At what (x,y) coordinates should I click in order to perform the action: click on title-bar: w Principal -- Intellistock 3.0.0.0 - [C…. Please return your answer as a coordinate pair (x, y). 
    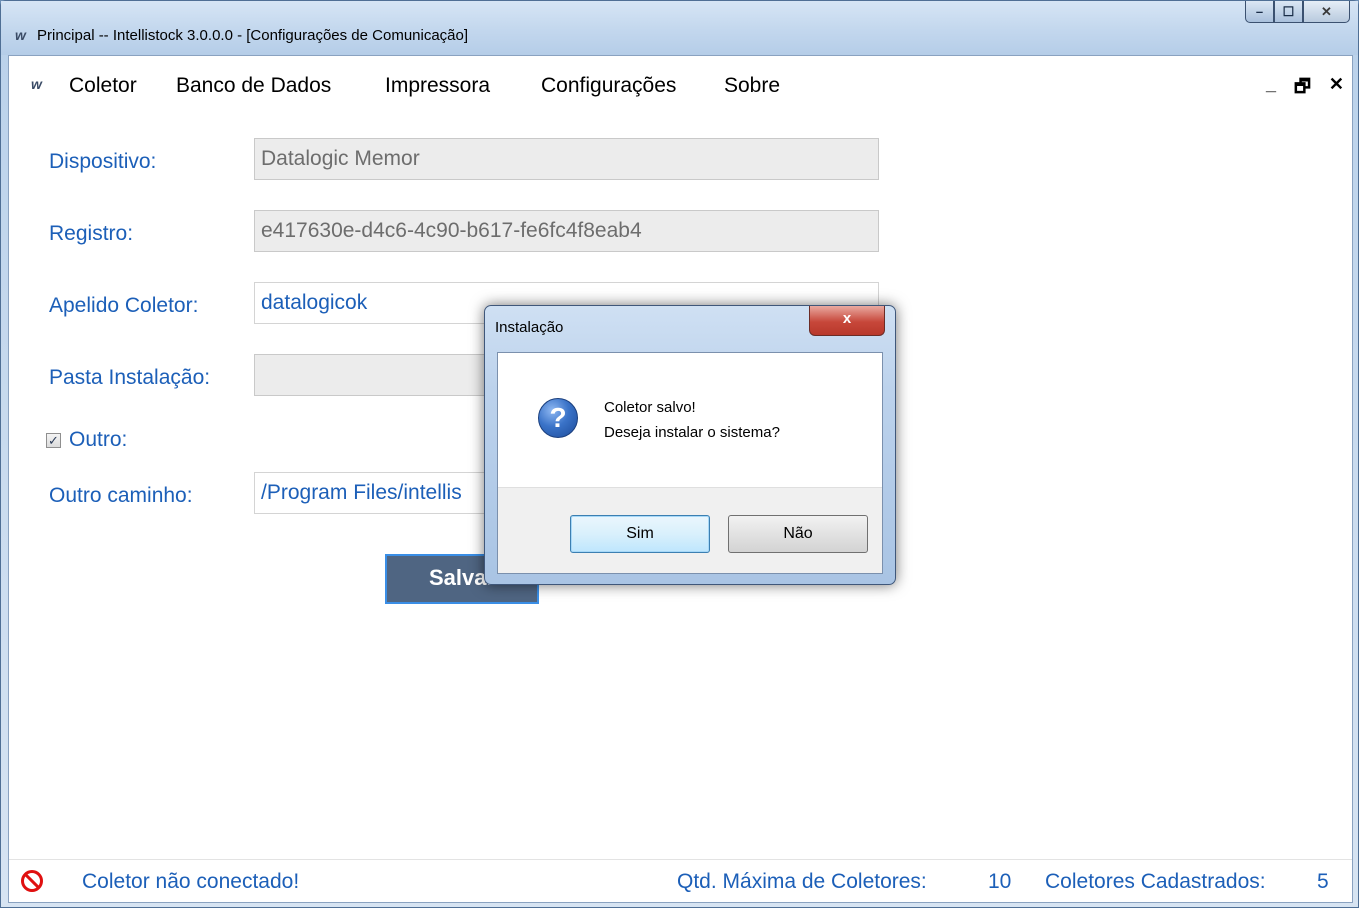
    Looking at the image, I should click on (679, 28).